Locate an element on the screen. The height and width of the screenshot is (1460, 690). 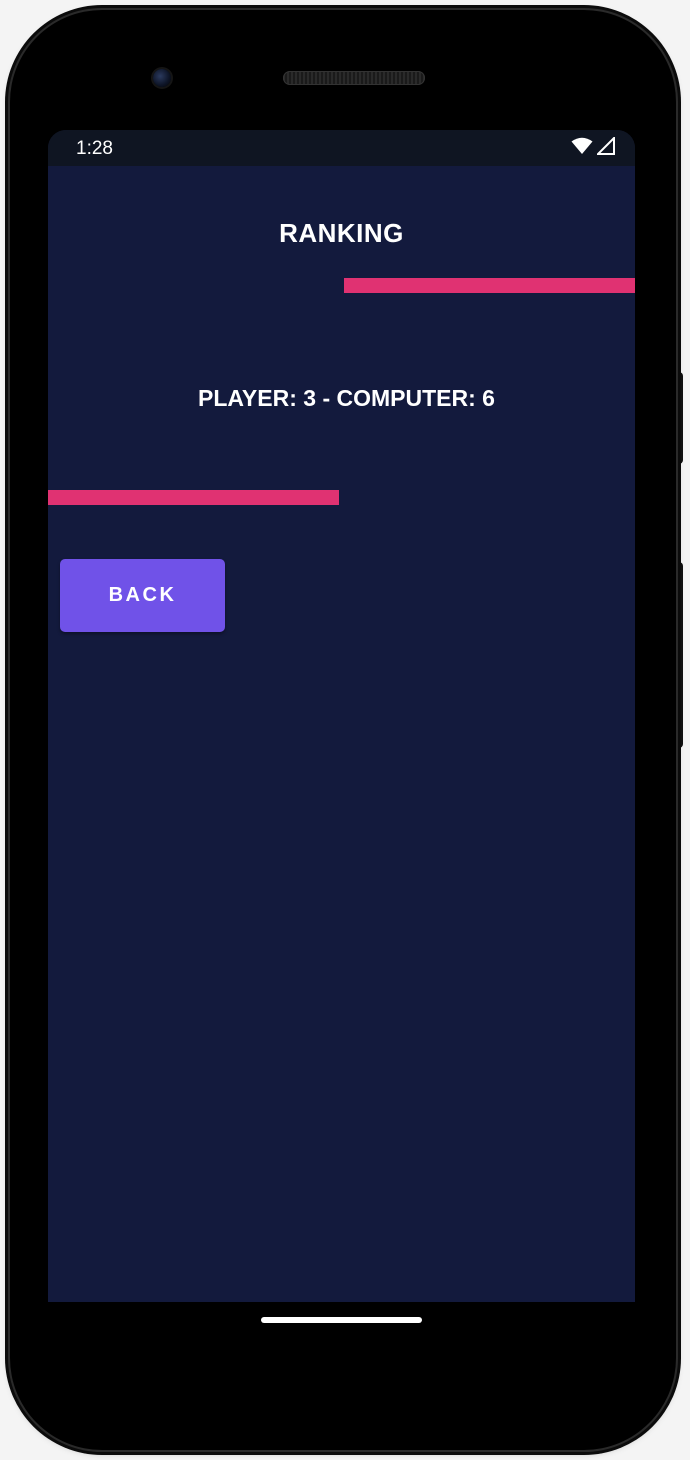
accent-bar-top is located at coordinates (489, 285).